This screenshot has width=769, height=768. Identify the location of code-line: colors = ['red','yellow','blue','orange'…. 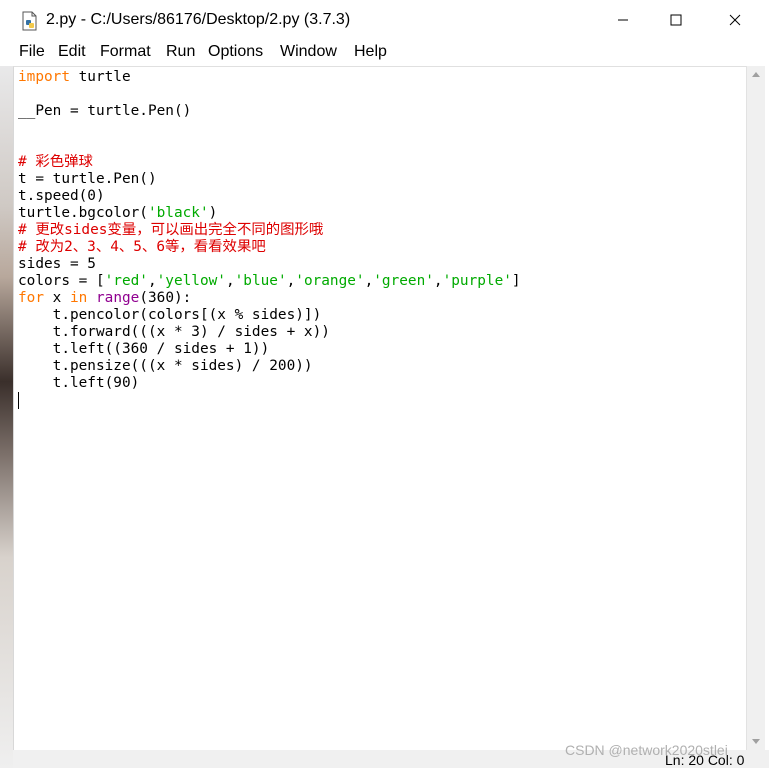
(269, 281).